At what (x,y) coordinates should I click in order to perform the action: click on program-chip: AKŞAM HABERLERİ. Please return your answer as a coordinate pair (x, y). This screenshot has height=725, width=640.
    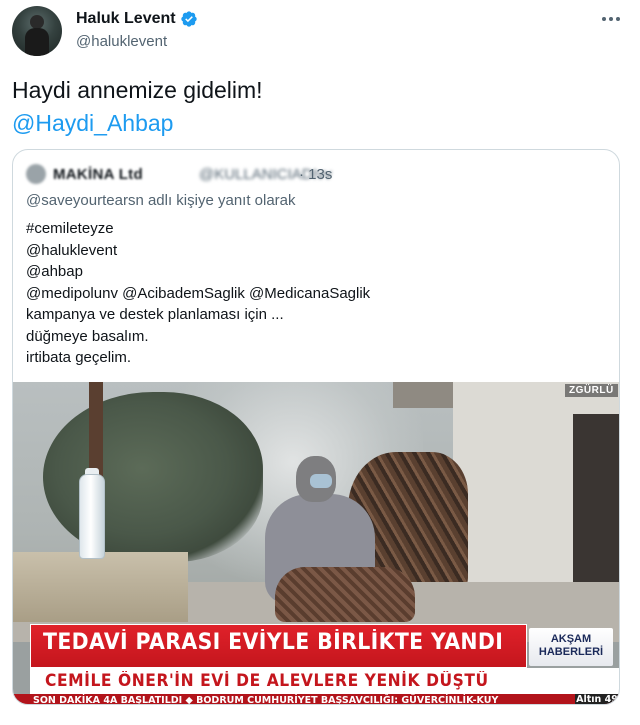
    Looking at the image, I should click on (571, 647).